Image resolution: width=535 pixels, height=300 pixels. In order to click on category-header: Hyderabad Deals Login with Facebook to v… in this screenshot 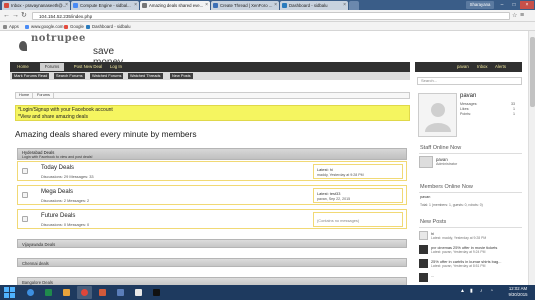, I will do `click(212, 154)`.